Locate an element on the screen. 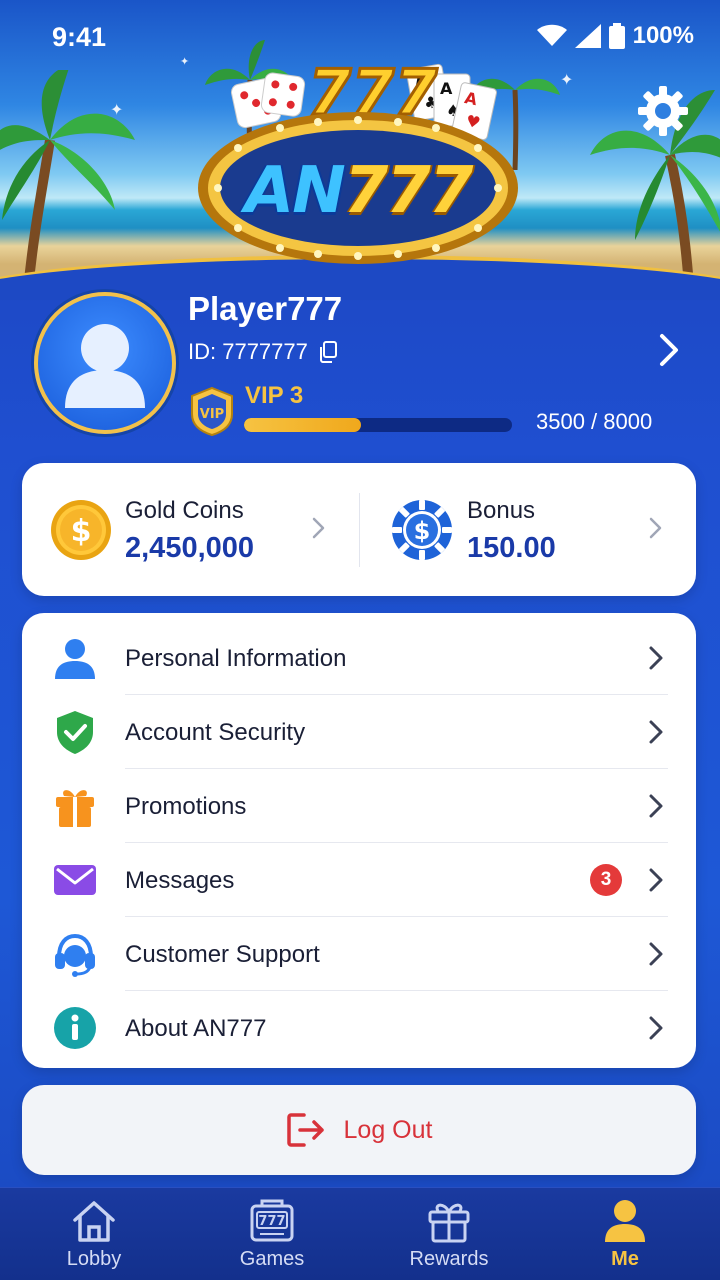 This screenshot has width=720, height=1280. logo-wordmark: AN777 is located at coordinates (358, 191).